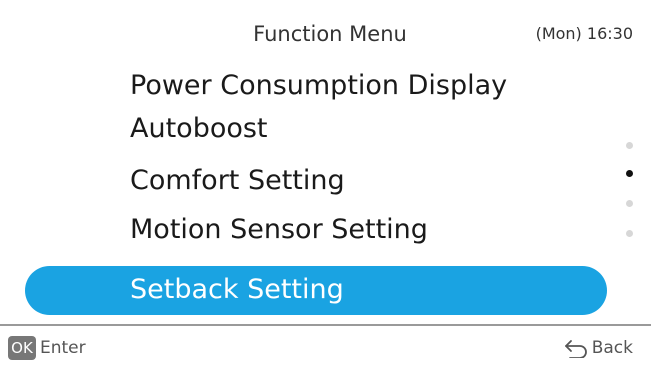  What do you see at coordinates (575, 349) in the screenshot?
I see `back-arrow-icon` at bounding box center [575, 349].